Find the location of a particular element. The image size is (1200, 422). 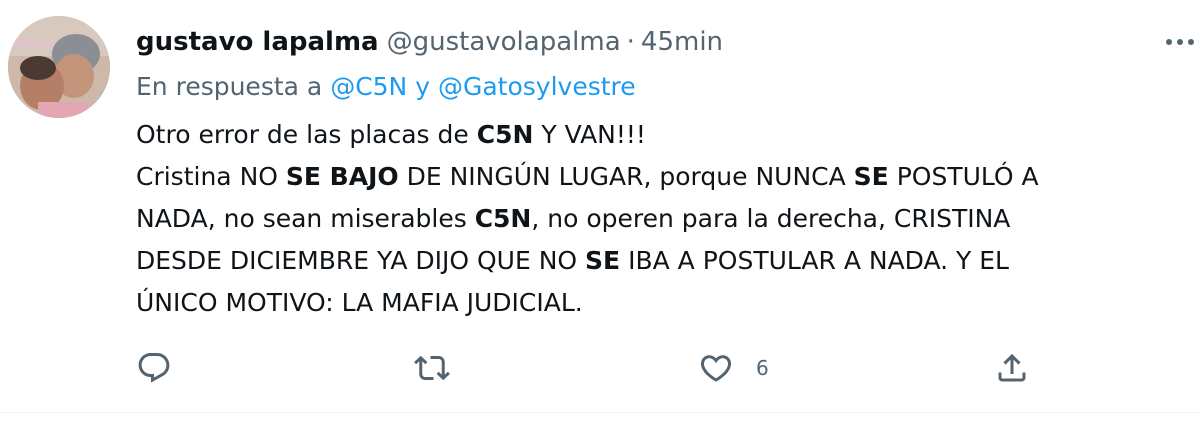

tweet-timestamp: 45min is located at coordinates (682, 42).